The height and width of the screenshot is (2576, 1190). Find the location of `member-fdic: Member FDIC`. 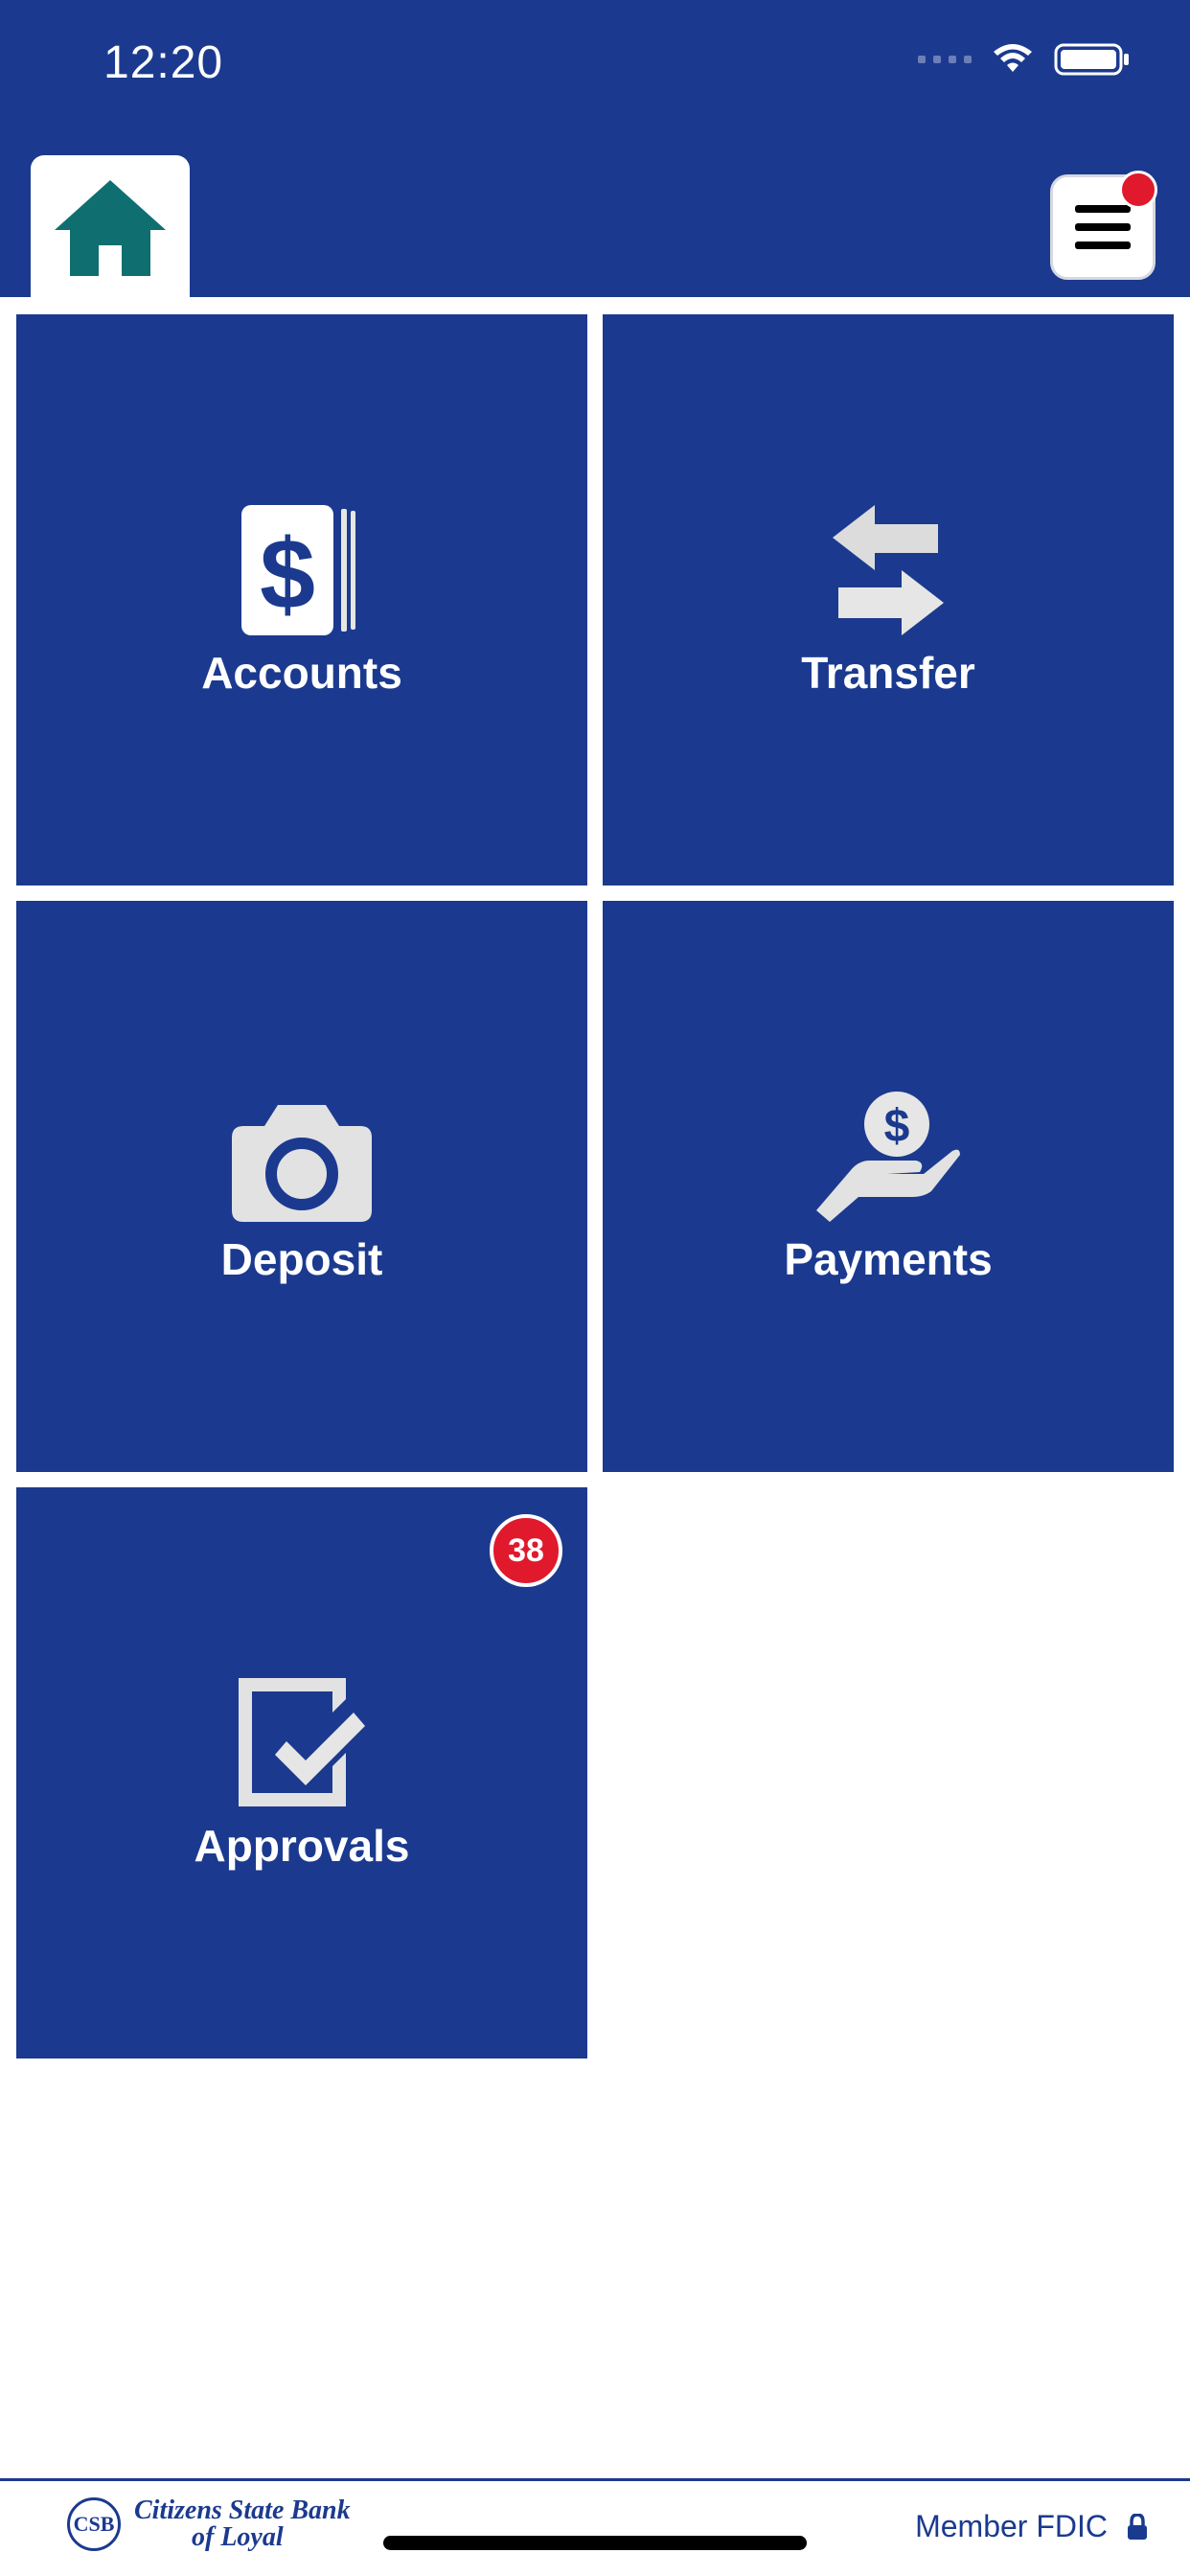

member-fdic: Member FDIC is located at coordinates (1032, 2526).